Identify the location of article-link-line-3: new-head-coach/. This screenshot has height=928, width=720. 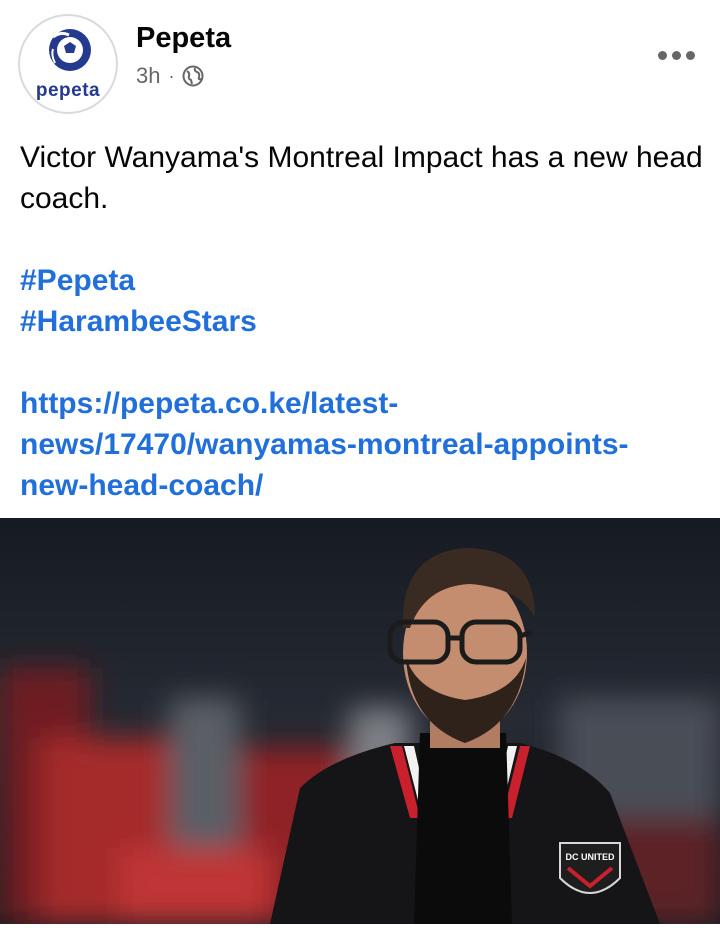
(365, 485).